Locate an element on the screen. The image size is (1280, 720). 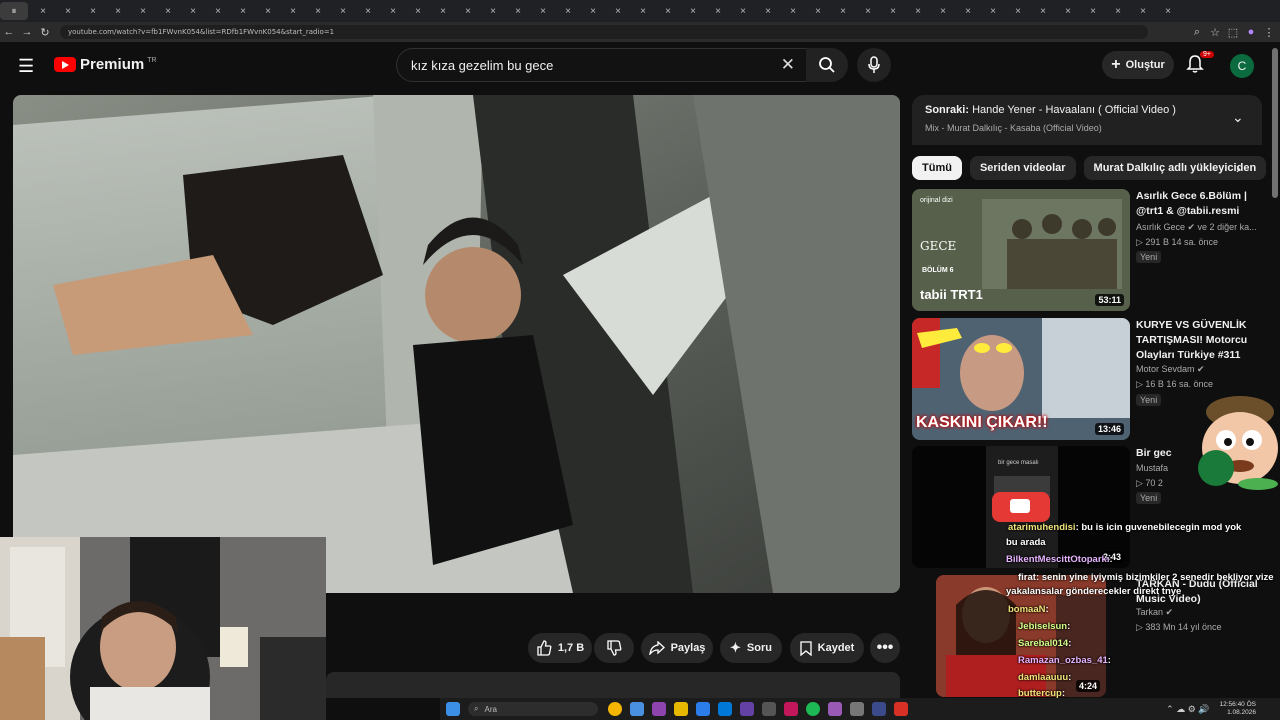
account-avatar: C is located at coordinates (1242, 66).